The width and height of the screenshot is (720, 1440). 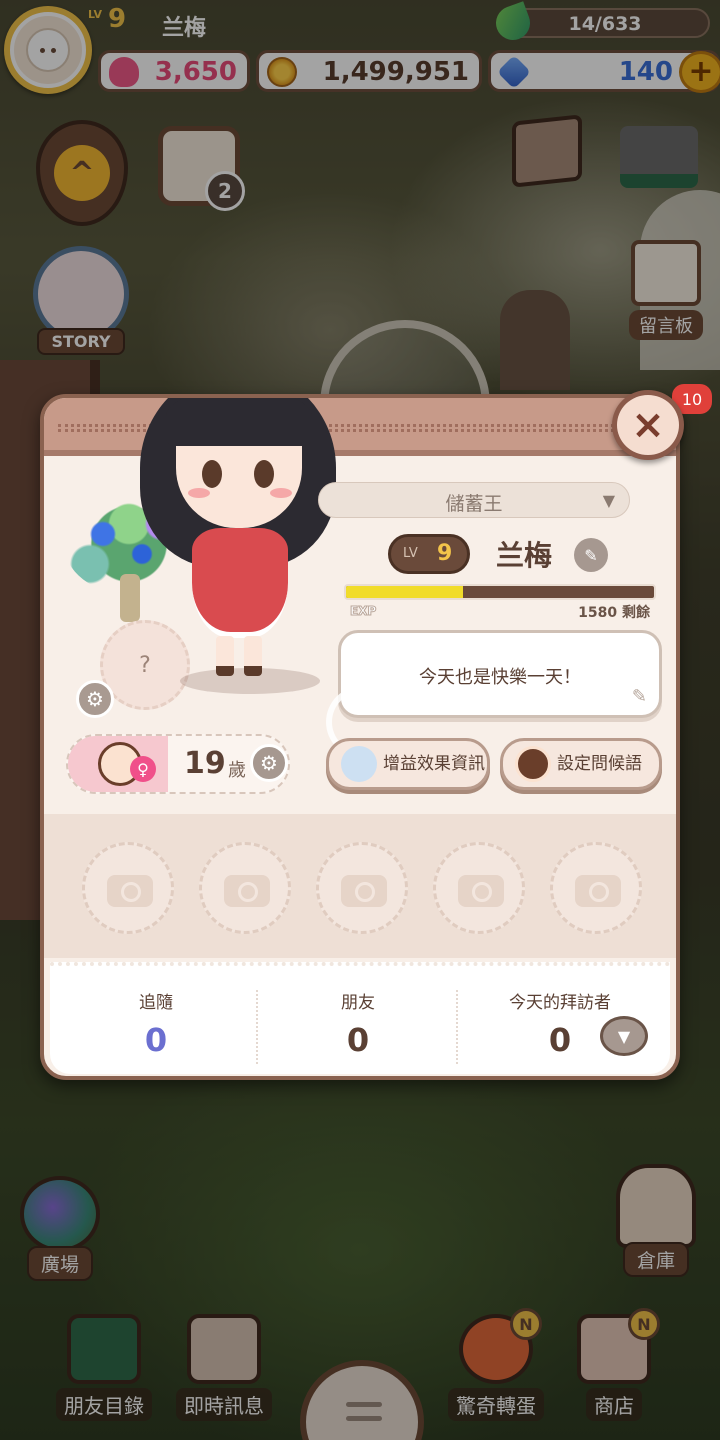 What do you see at coordinates (408, 764) in the screenshot?
I see `buff-info-button: 增益效果資訊` at bounding box center [408, 764].